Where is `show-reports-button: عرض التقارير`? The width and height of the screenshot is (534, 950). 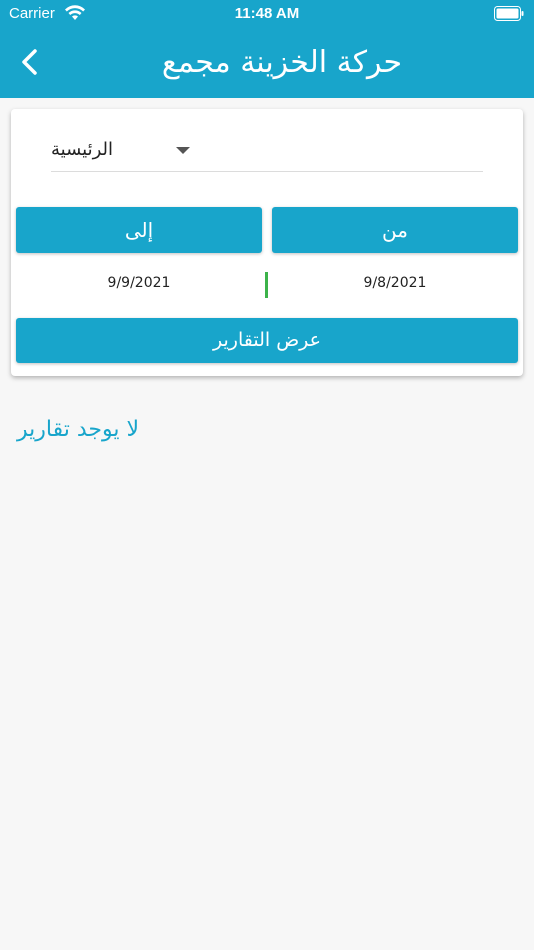 show-reports-button: عرض التقارير is located at coordinates (267, 340).